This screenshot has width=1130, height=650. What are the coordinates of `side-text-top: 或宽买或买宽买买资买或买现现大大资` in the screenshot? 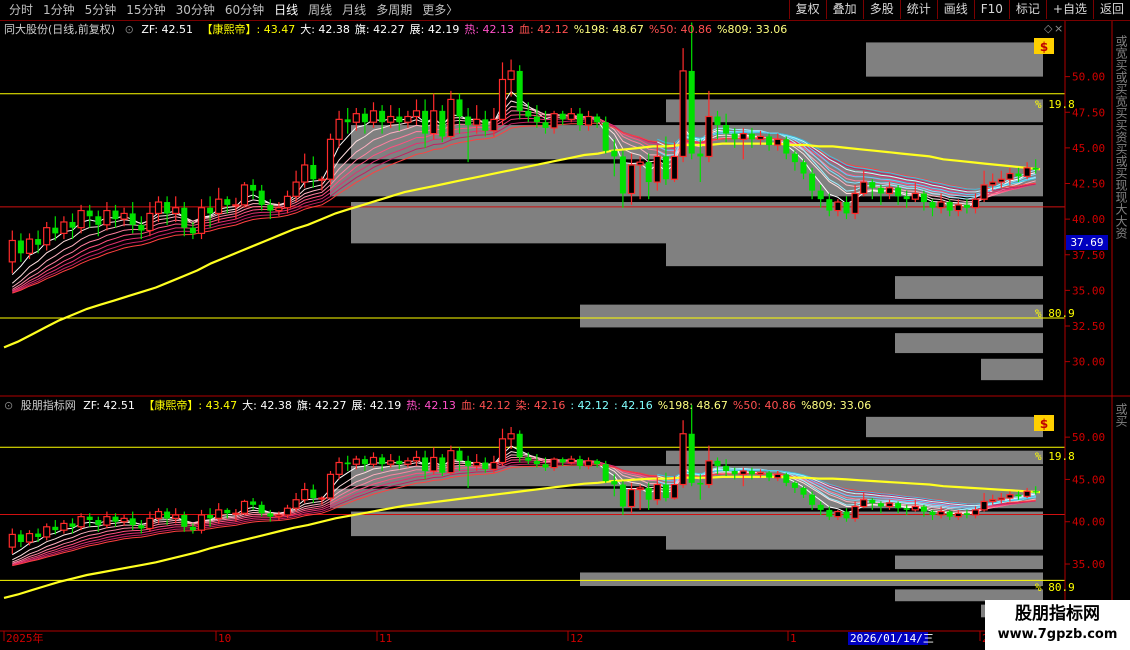 It's located at (1121, 137).